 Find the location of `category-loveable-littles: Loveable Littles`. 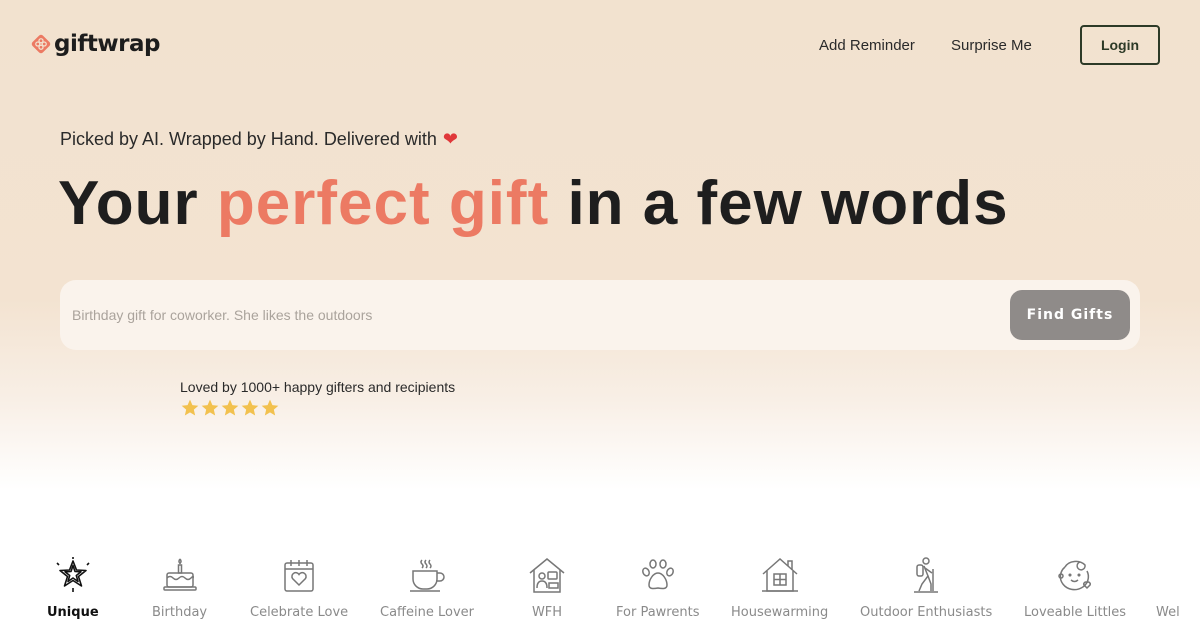

category-loveable-littles: Loveable Littles is located at coordinates (1075, 587).